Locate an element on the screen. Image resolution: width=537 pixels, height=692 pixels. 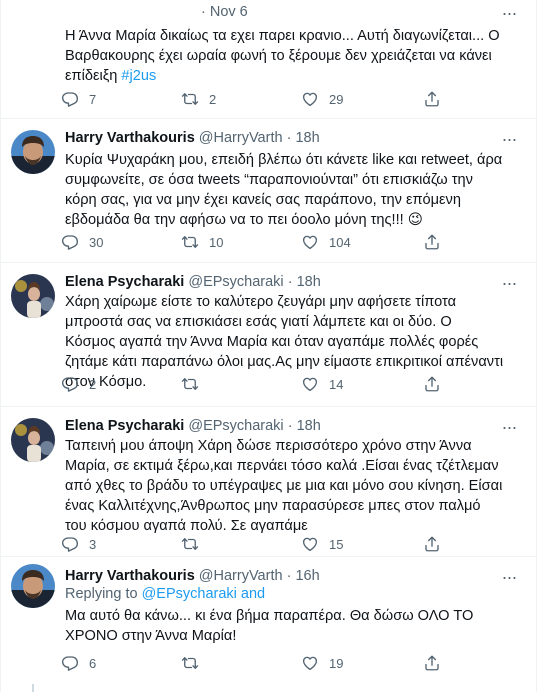
like-button: 29 is located at coordinates (322, 99).